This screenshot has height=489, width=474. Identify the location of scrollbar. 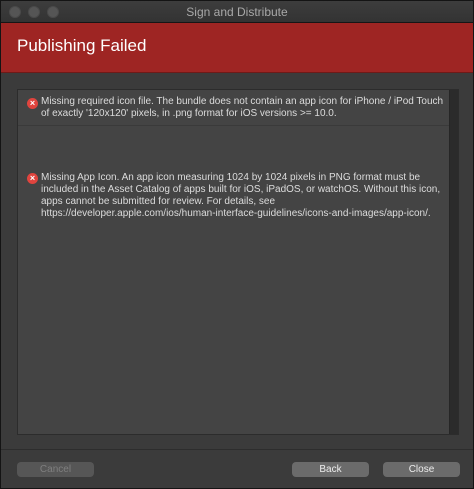
(453, 262).